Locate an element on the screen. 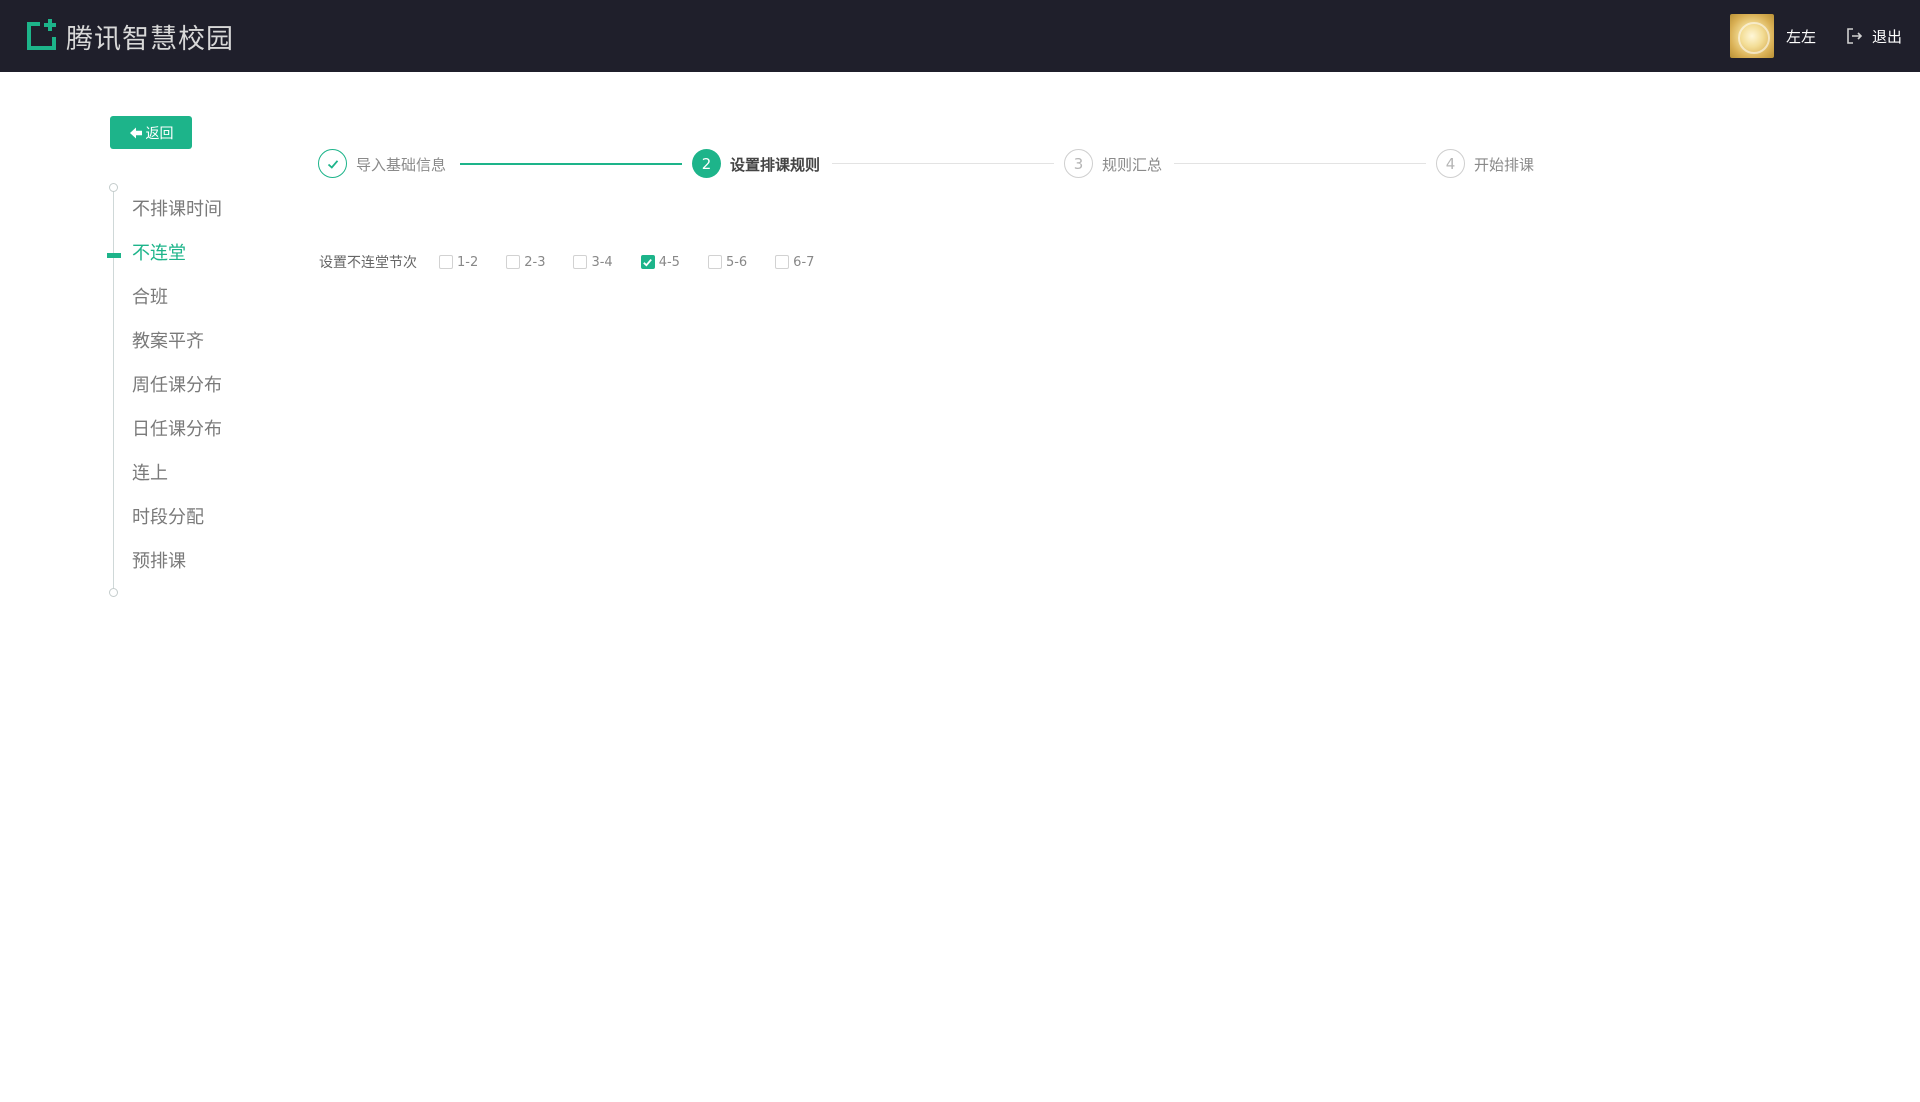  checkbox-label: 4-5 is located at coordinates (669, 262).